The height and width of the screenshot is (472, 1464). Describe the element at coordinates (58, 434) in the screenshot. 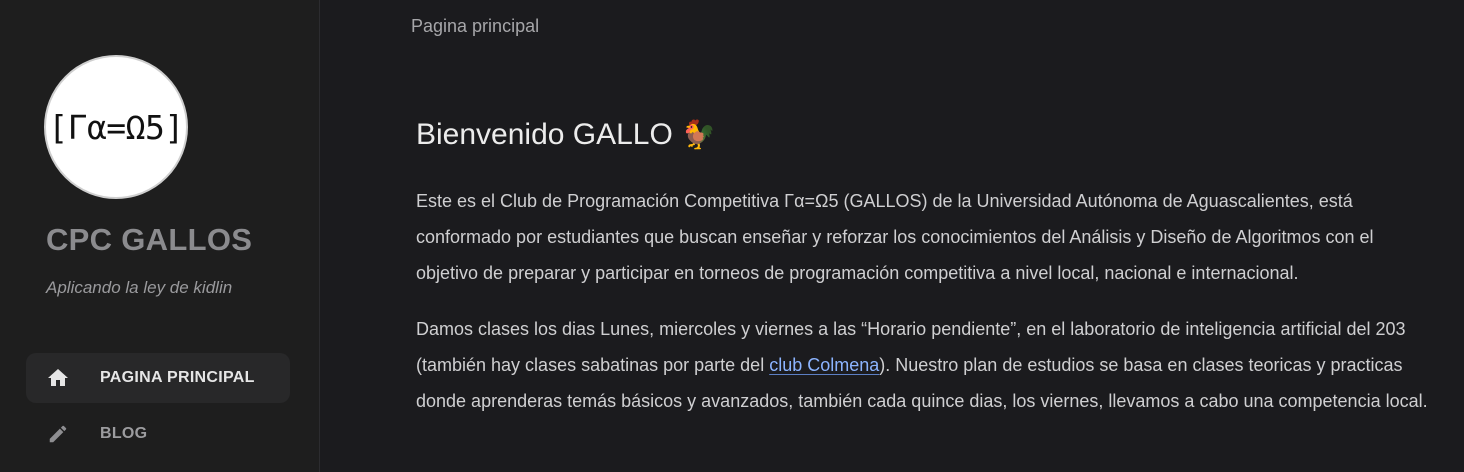

I see `pencil-icon` at that location.